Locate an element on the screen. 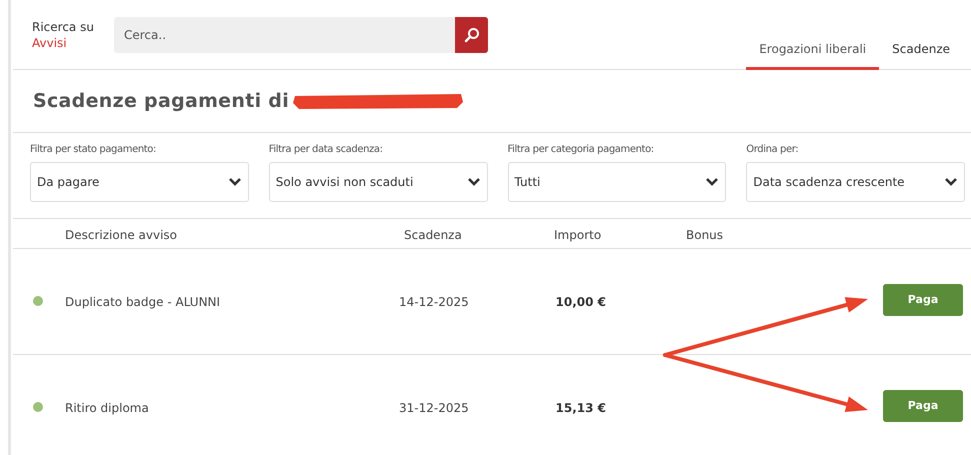 This screenshot has width=971, height=455. search-button is located at coordinates (471, 34).